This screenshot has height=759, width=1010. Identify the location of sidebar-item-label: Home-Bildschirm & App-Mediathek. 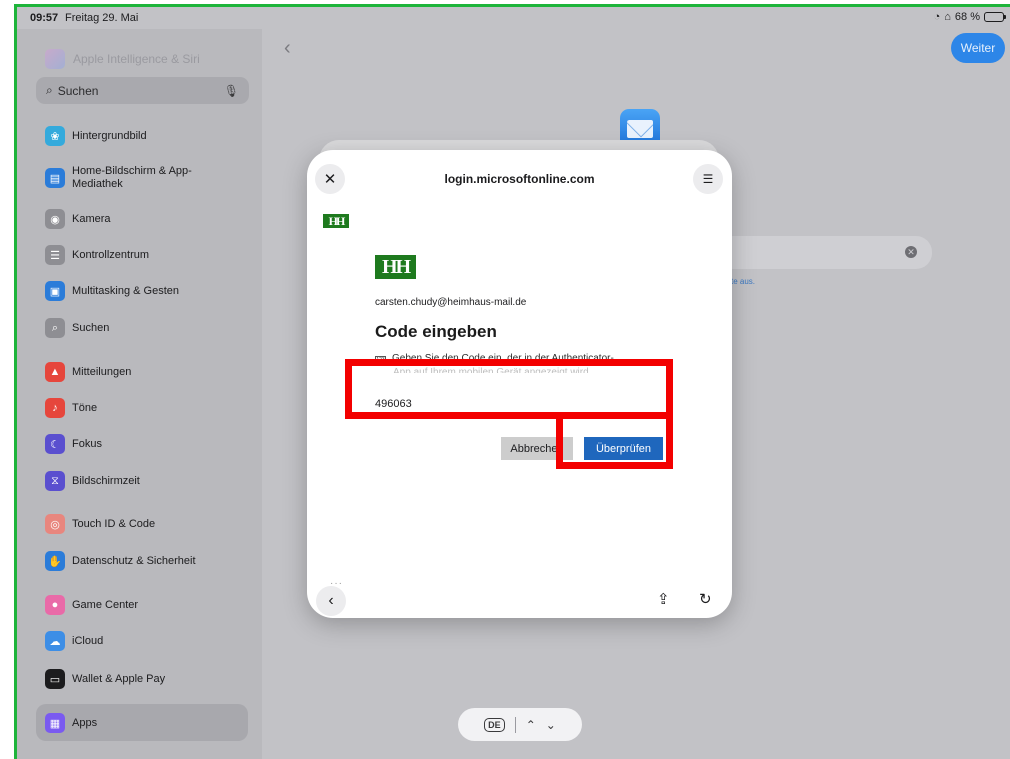
(132, 177).